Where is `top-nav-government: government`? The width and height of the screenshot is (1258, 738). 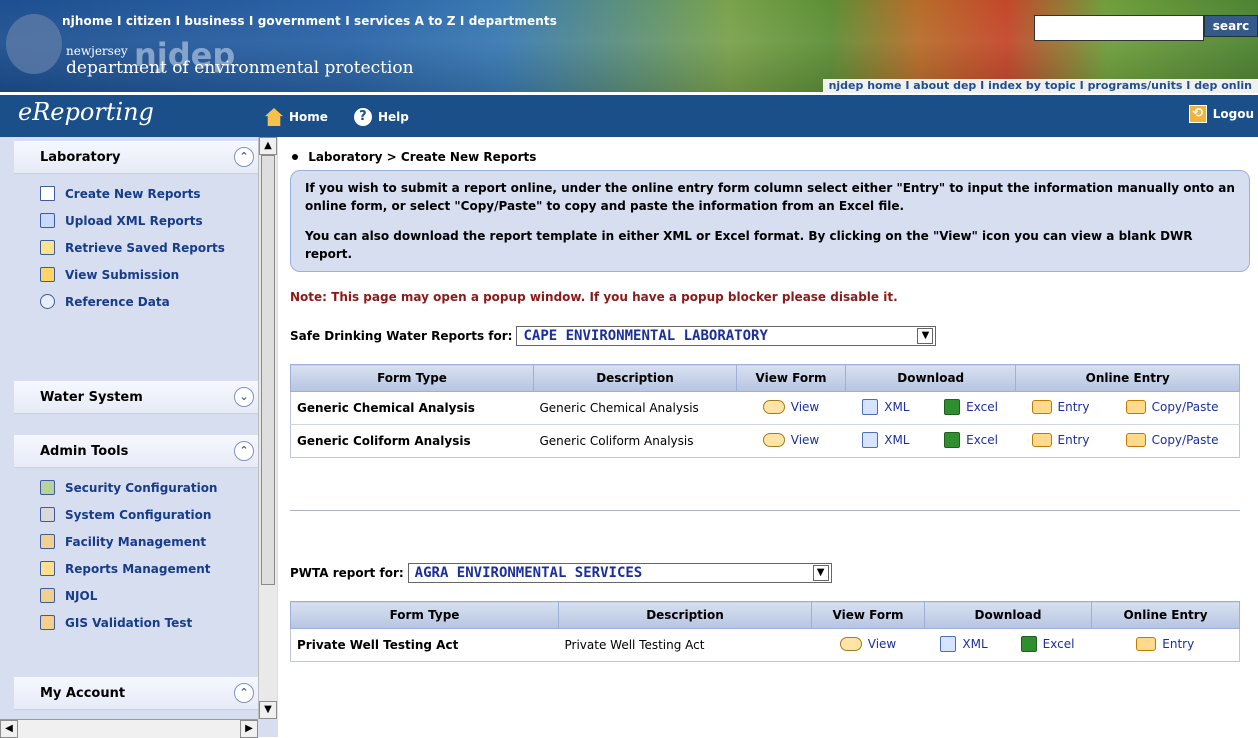
top-nav-government: government is located at coordinates (299, 21).